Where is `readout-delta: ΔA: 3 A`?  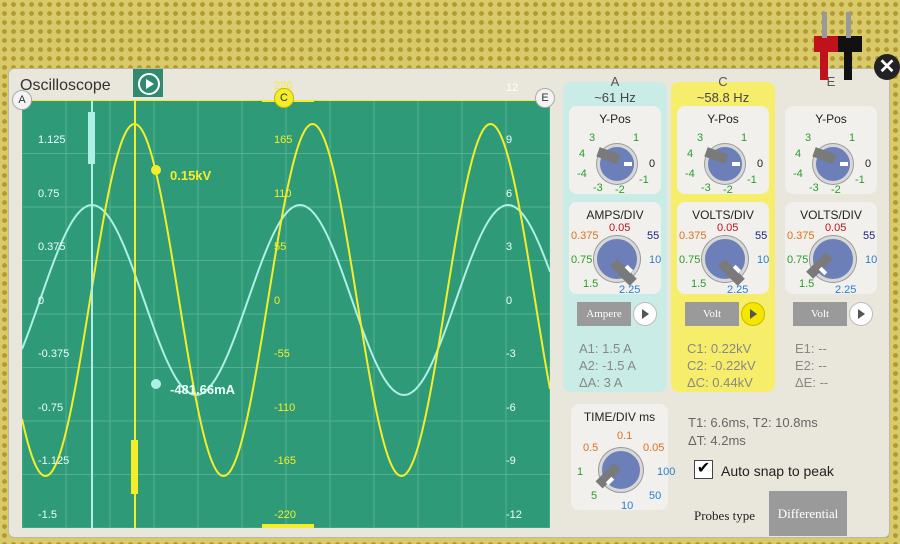 readout-delta: ΔA: 3 A is located at coordinates (601, 382).